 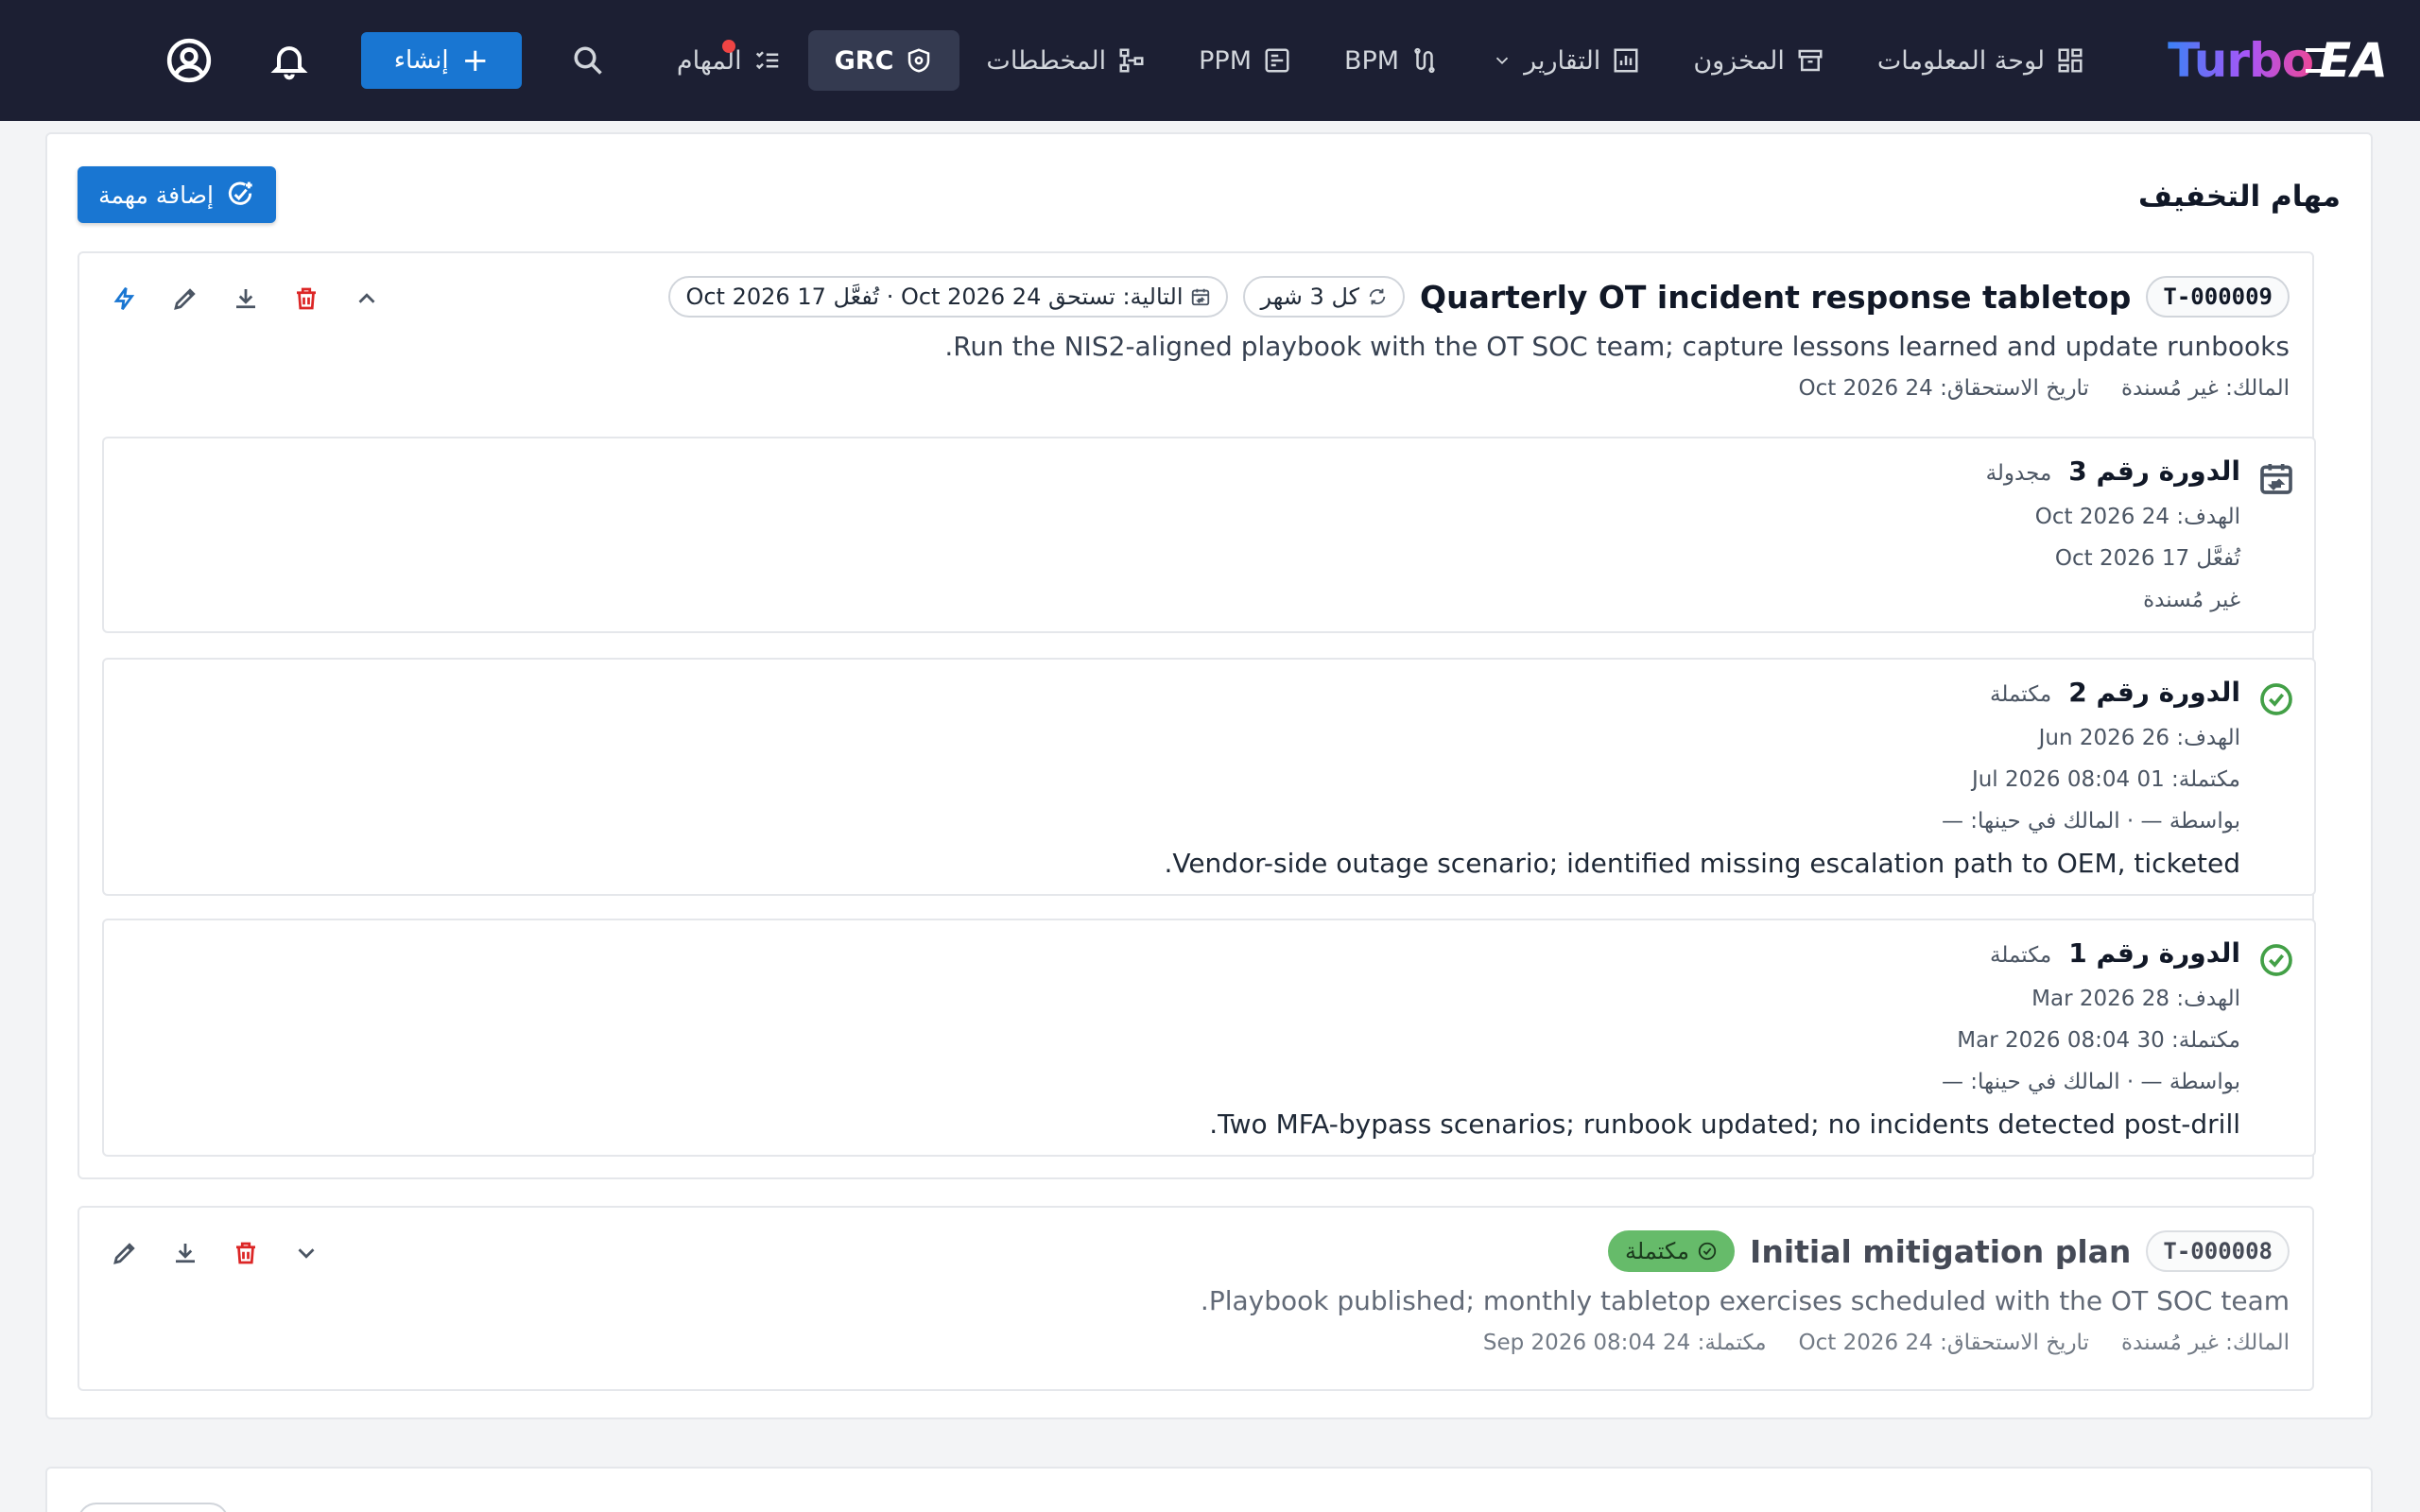 I want to click on create-button: + إنشاء, so click(x=441, y=60).